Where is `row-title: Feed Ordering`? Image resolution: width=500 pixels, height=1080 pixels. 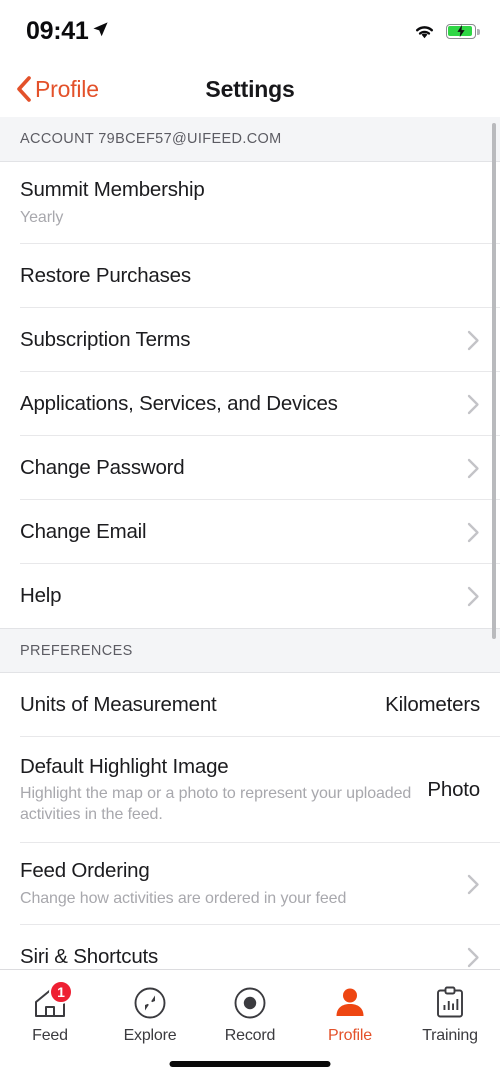
row-title: Feed Ordering is located at coordinates (85, 871).